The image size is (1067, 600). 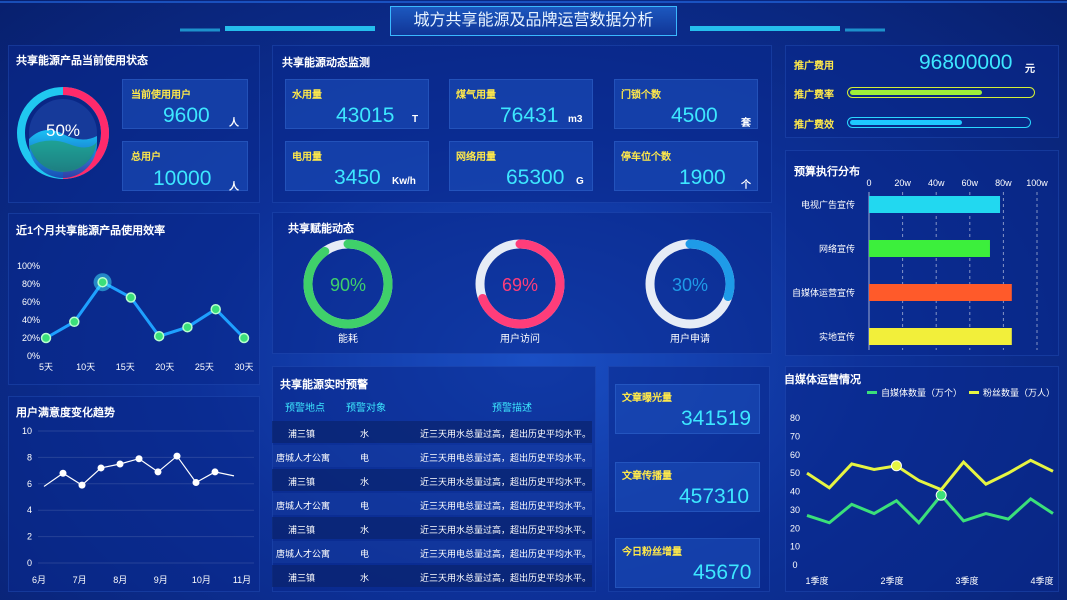 I want to click on y-tick-label: 80%, so click(x=31, y=284).